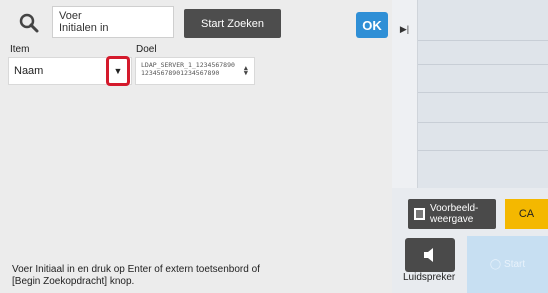 The width and height of the screenshot is (548, 293). Describe the element at coordinates (429, 277) in the screenshot. I see `speaker-label: Luidspreker` at that location.